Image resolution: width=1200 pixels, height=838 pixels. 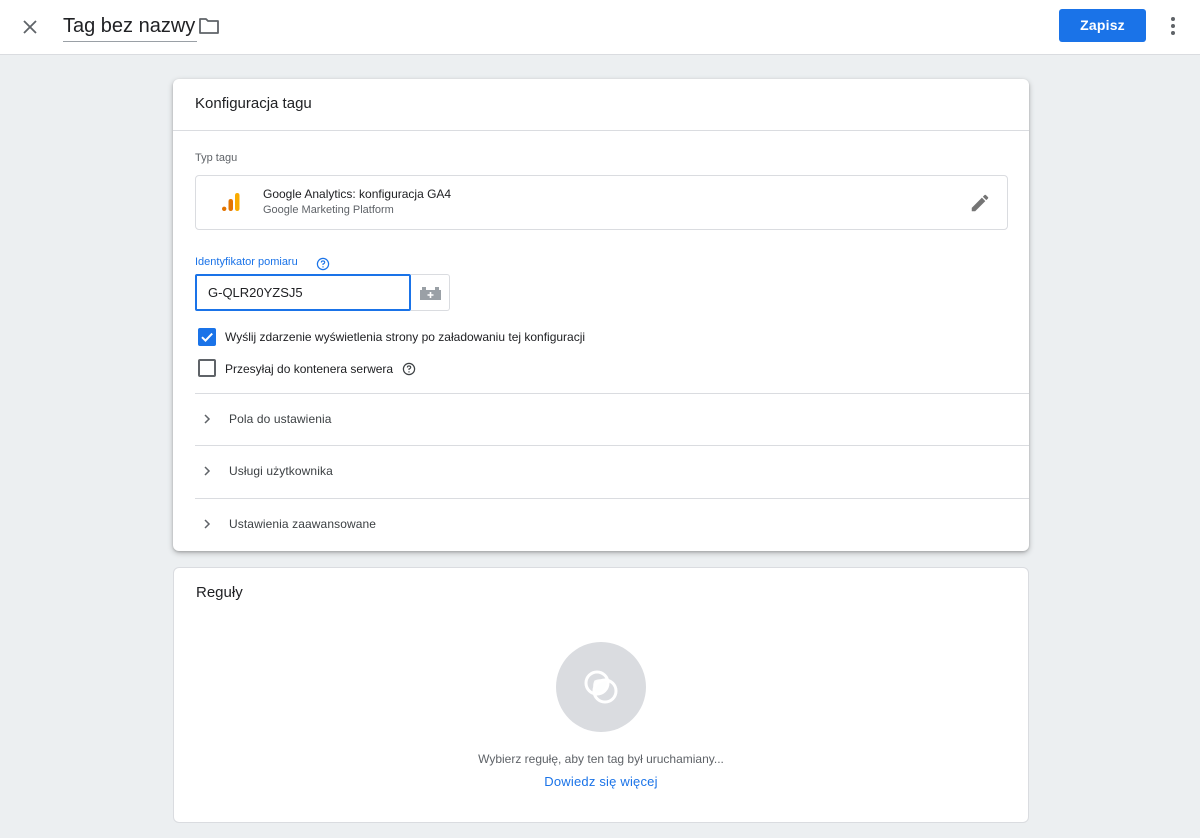 What do you see at coordinates (253, 103) in the screenshot?
I see `card-title: Konfiguracja tagu` at bounding box center [253, 103].